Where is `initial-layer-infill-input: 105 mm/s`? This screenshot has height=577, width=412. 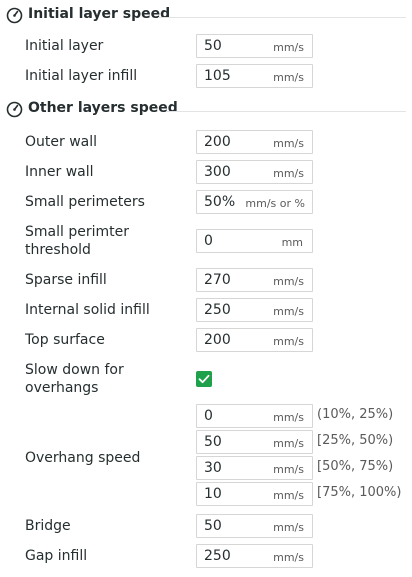 initial-layer-infill-input: 105 mm/s is located at coordinates (254, 76).